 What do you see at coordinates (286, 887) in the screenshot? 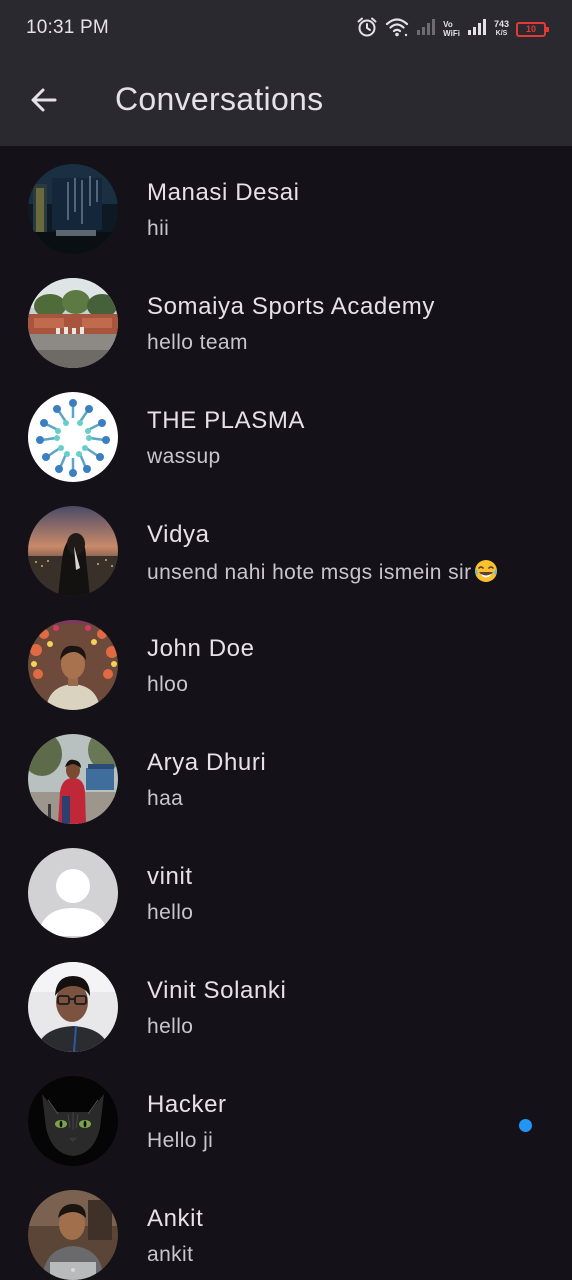
I see `conversation-item: vinit hello` at bounding box center [286, 887].